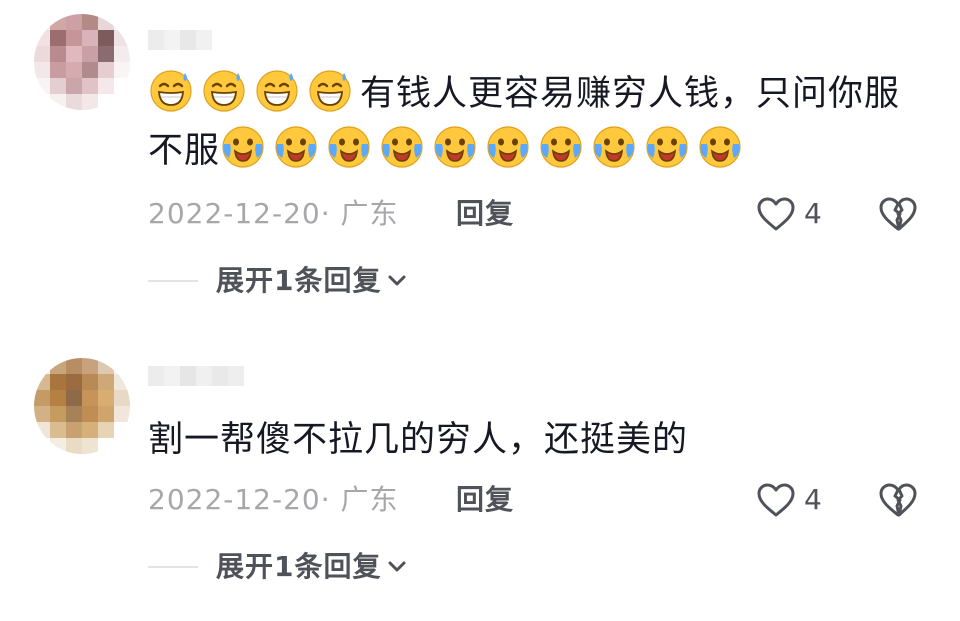 The image size is (960, 621). I want to click on comment-text: 有钱人更容易赚穷人钱，只问你服不服, so click(528, 123).